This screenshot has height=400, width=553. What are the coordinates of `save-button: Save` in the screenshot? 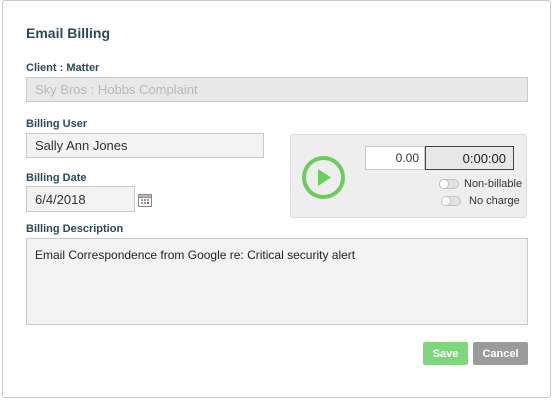 It's located at (445, 353).